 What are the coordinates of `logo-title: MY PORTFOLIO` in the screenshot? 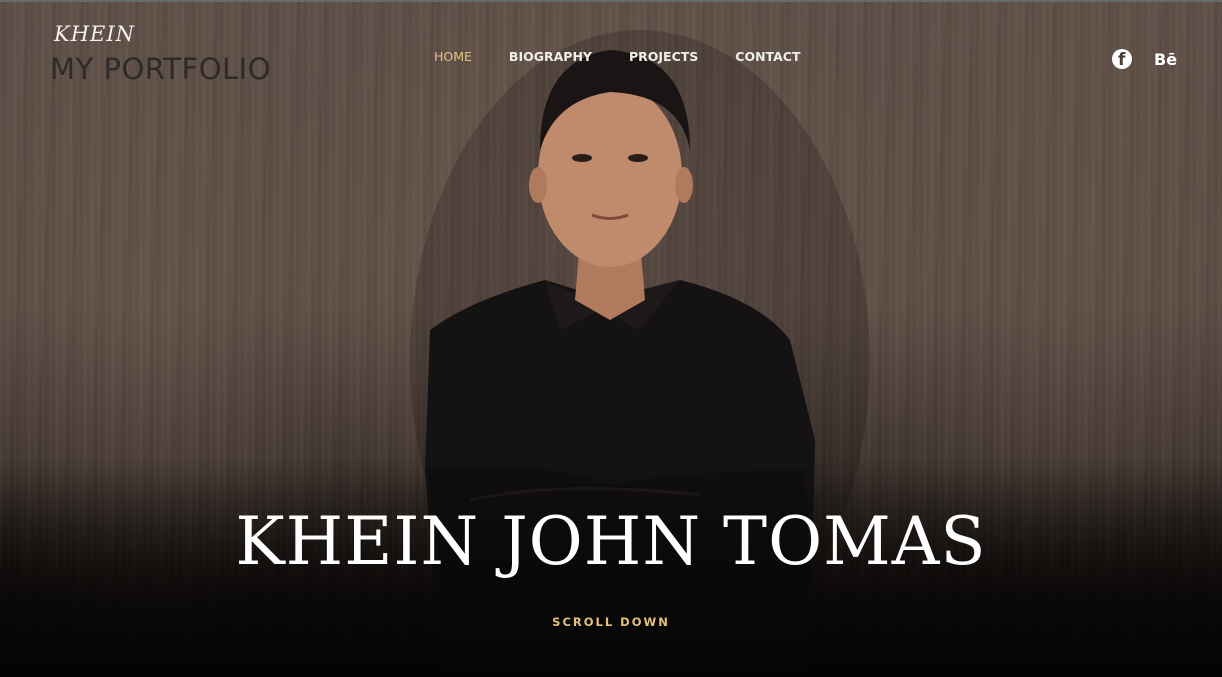 It's located at (160, 69).